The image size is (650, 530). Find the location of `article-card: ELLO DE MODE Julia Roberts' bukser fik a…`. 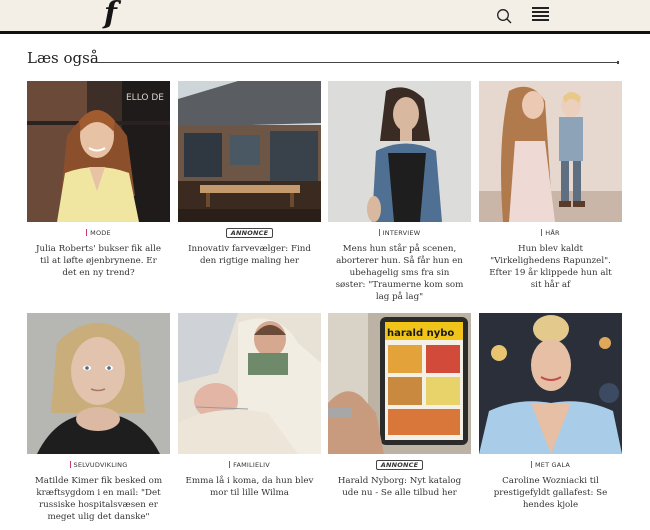

article-card: ELLO DE MODE Julia Roberts' bukser fik a… is located at coordinates (98, 180).